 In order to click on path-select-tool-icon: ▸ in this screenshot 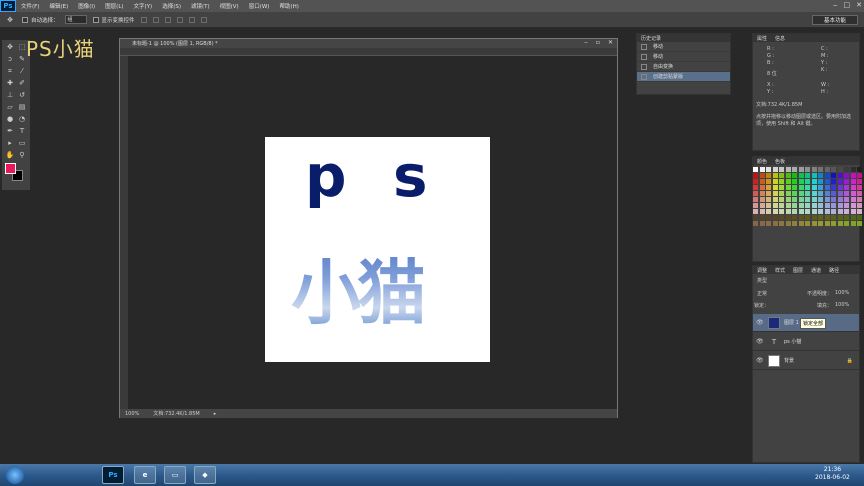, I will do `click(10, 143)`.